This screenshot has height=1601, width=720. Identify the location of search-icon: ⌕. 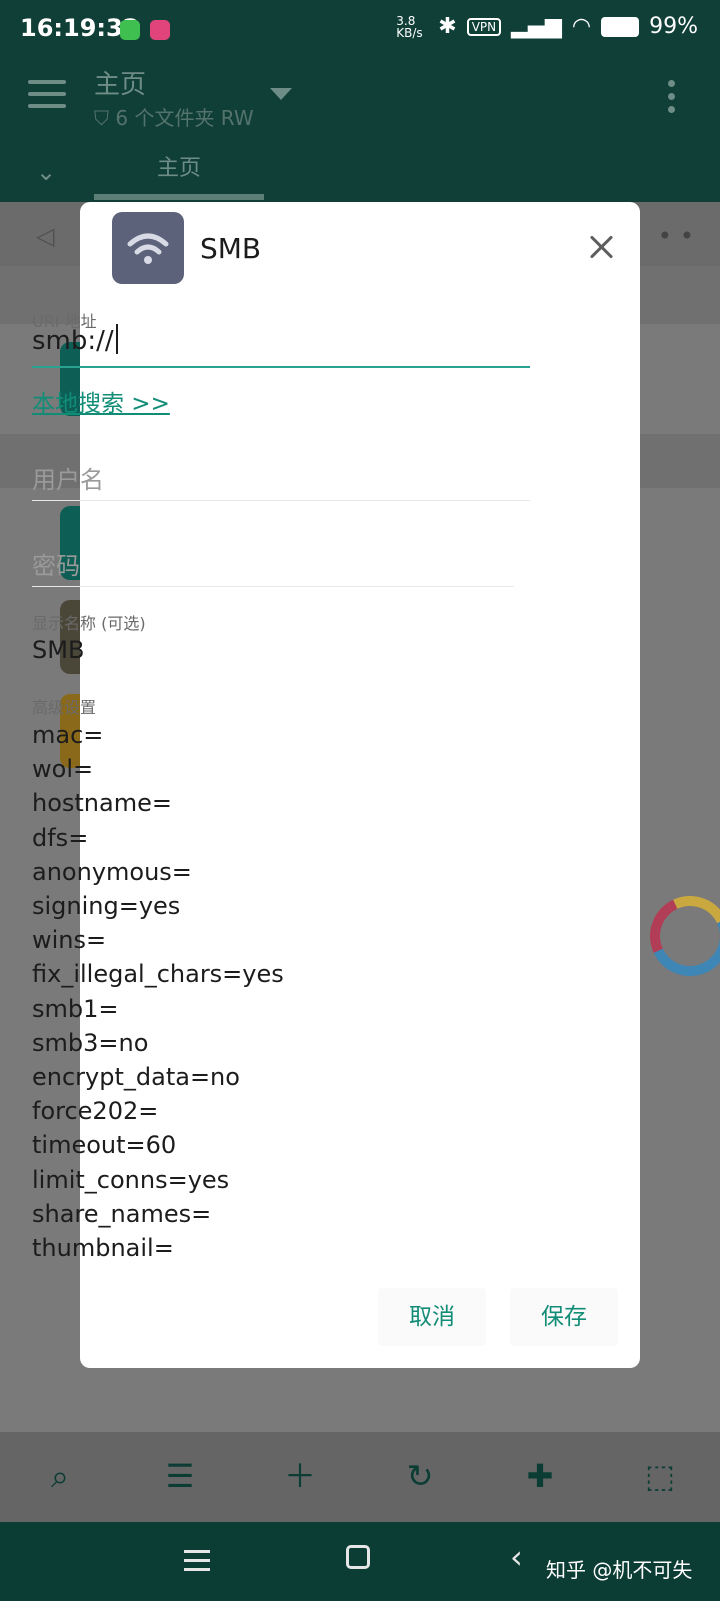
(60, 1476).